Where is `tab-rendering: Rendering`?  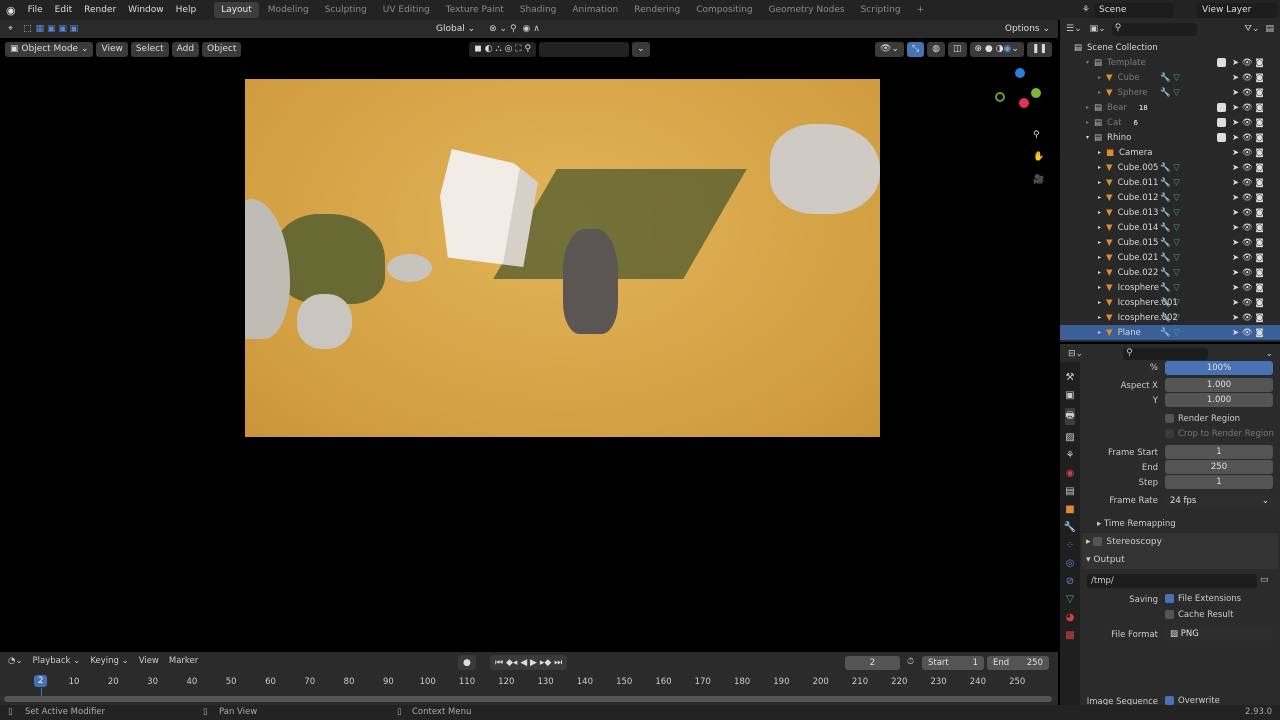
tab-rendering: Rendering is located at coordinates (657, 10).